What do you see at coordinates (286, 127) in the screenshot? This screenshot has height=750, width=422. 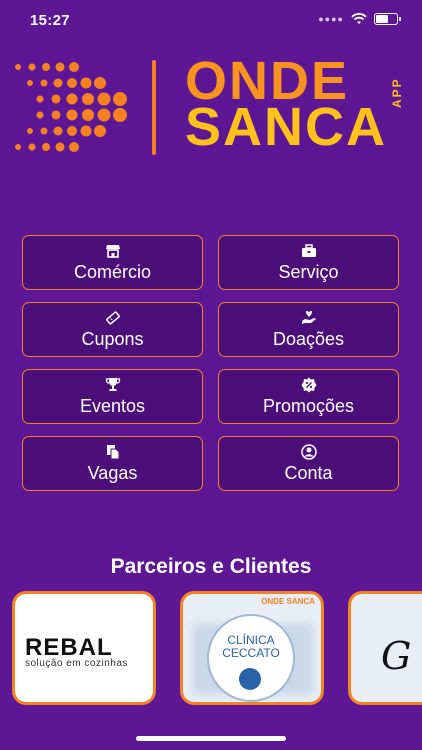 I see `brand-line2: SANCA` at bounding box center [286, 127].